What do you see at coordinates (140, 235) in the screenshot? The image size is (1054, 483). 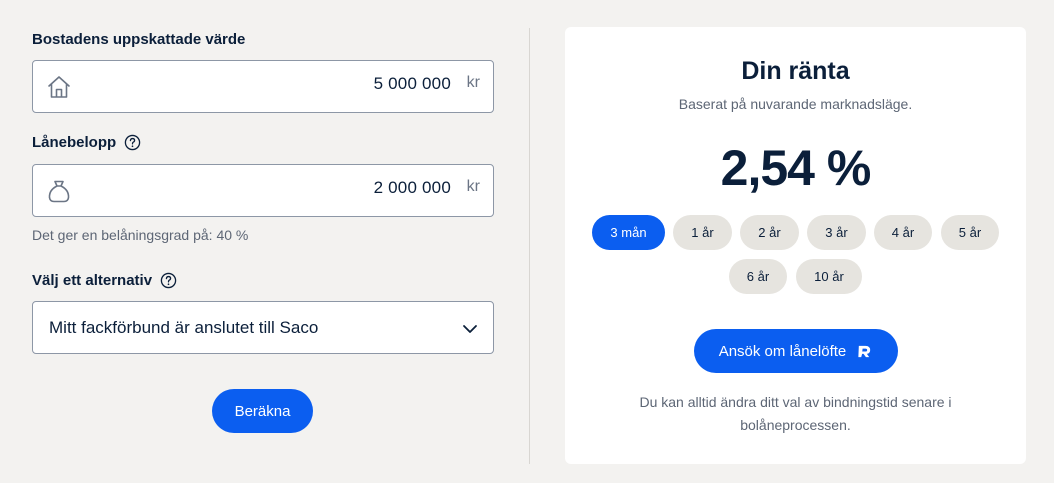 I see `loan-to-value-text: Det ger en belåningsgrad på: 40 %` at bounding box center [140, 235].